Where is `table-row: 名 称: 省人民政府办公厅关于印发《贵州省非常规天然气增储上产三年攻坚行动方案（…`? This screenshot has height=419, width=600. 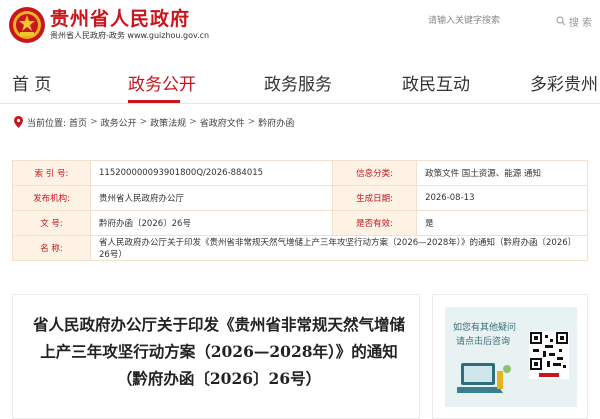
table-row: 名 称: 省人民政府办公厅关于印发《贵州省非常规天然气增储上产三年攻坚行动方案（… is located at coordinates (300, 248).